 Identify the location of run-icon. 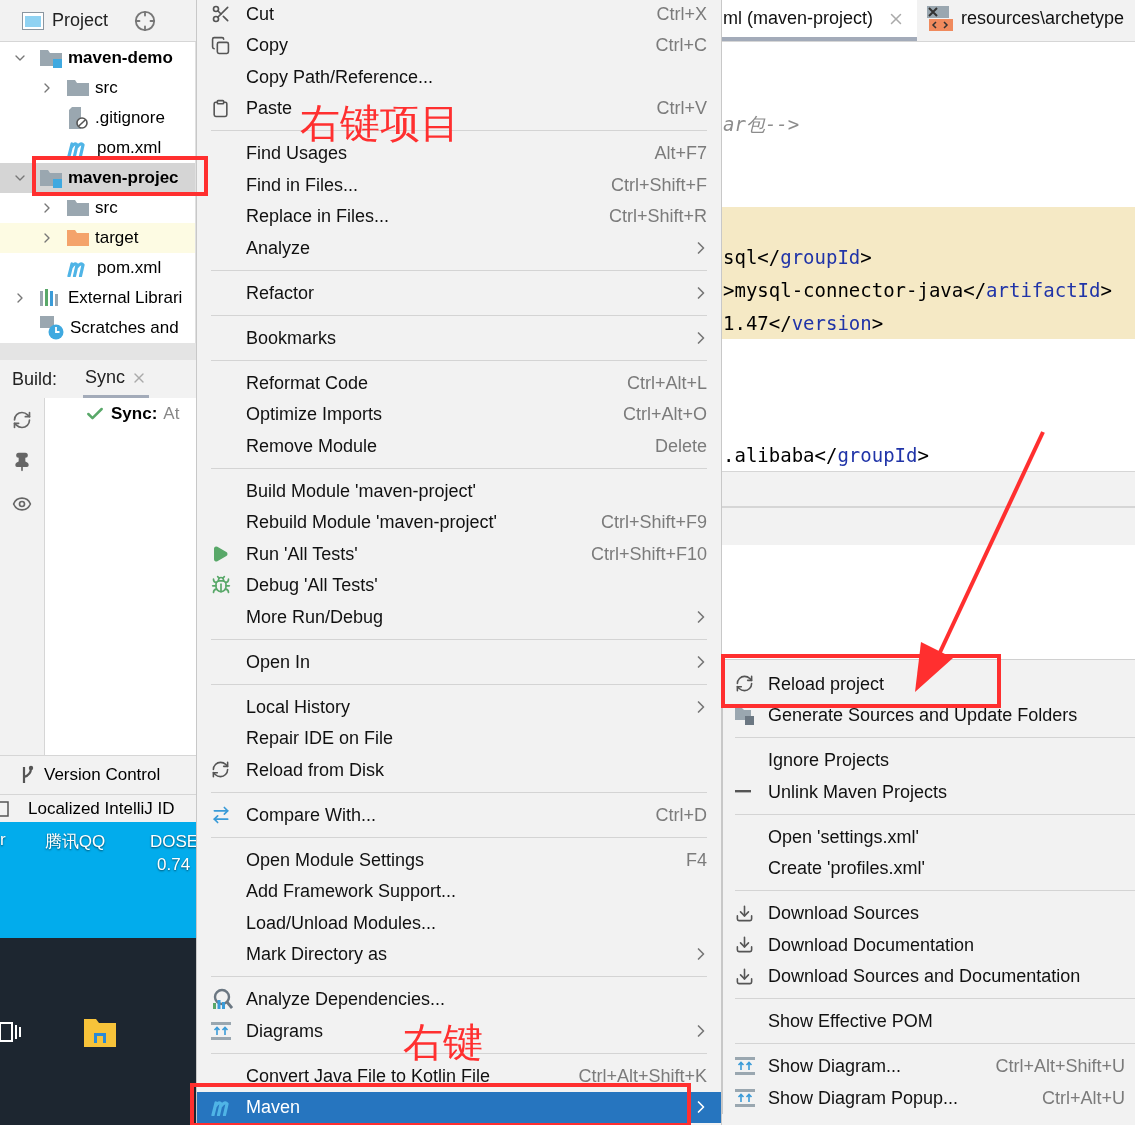
(220, 553).